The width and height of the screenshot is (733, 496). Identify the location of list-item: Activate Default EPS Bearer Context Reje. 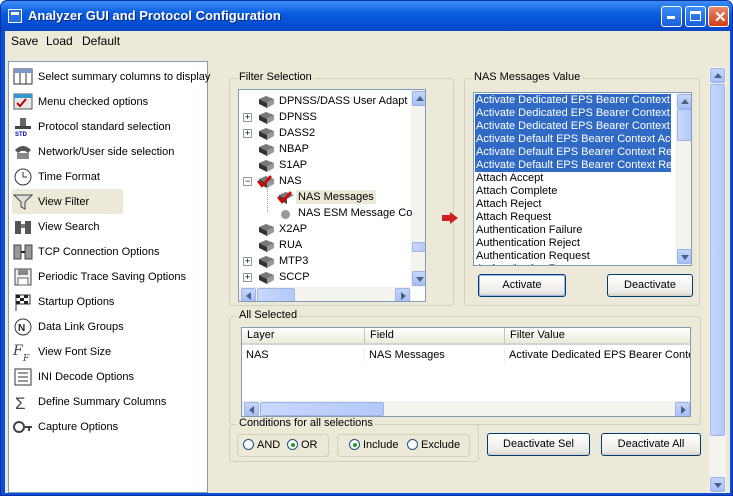
(573, 152).